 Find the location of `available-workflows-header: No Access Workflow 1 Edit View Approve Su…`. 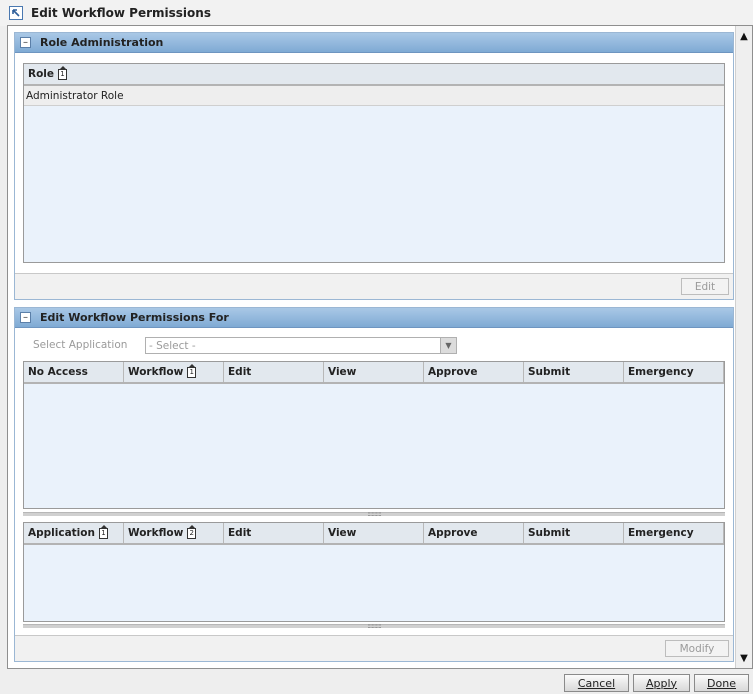

available-workflows-header: No Access Workflow 1 Edit View Approve Su… is located at coordinates (374, 373).